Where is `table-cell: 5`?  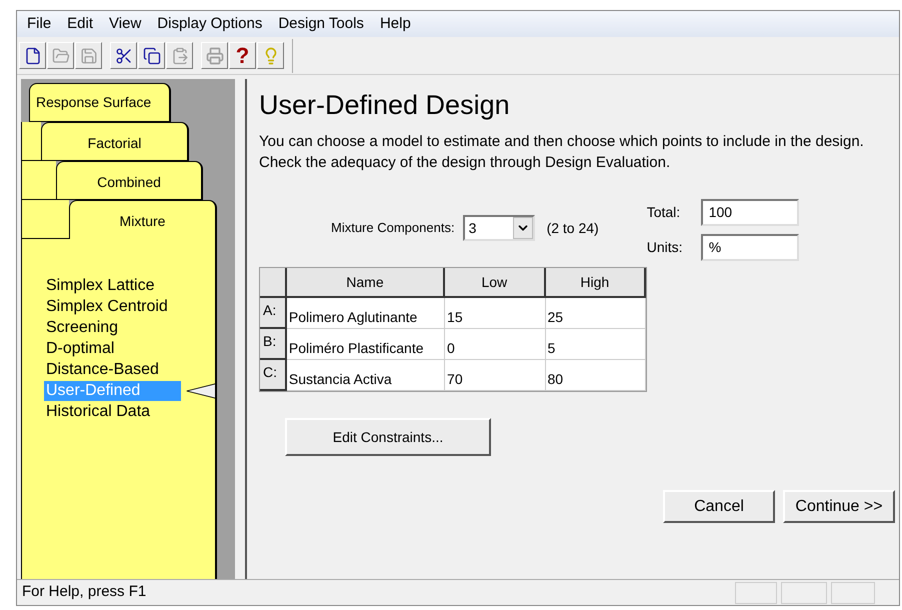
table-cell: 5 is located at coordinates (596, 344).